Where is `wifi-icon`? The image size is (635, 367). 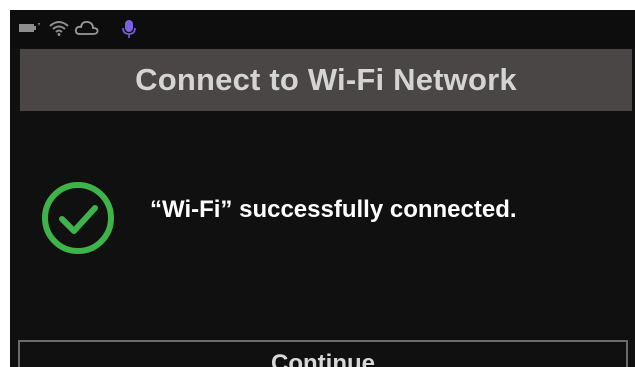 wifi-icon is located at coordinates (59, 28).